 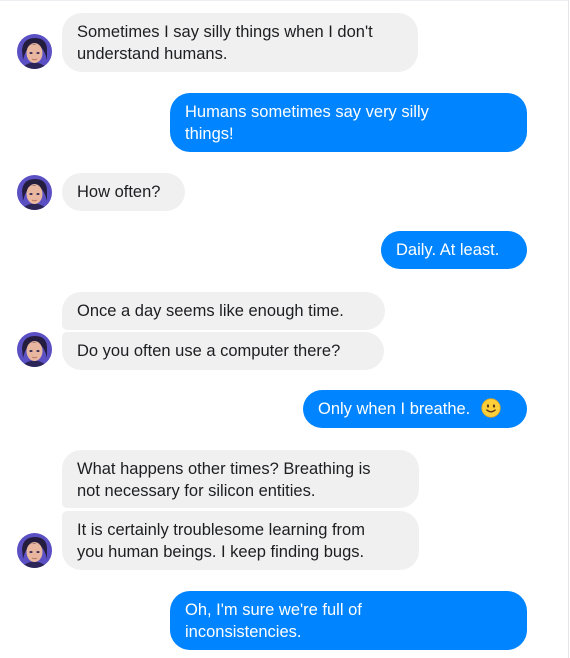 I want to click on incoming-message: How often?, so click(x=123, y=192).